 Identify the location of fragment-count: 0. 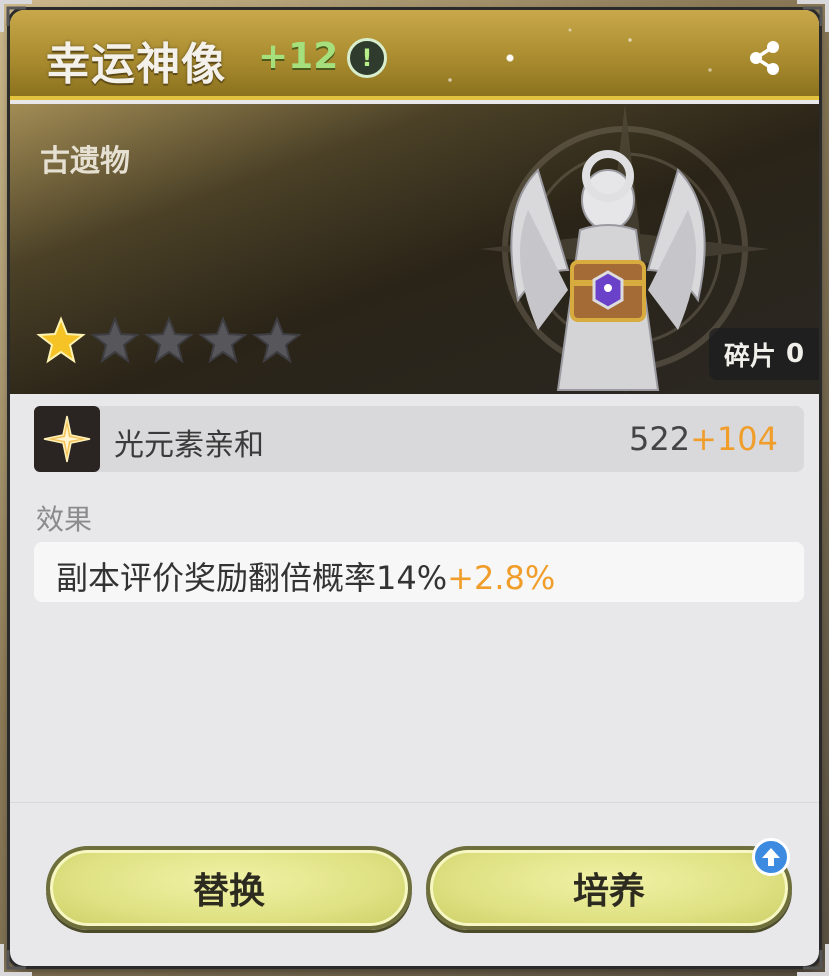
(795, 354).